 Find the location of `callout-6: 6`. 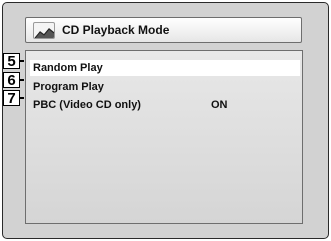

callout-6: 6 is located at coordinates (11, 80).